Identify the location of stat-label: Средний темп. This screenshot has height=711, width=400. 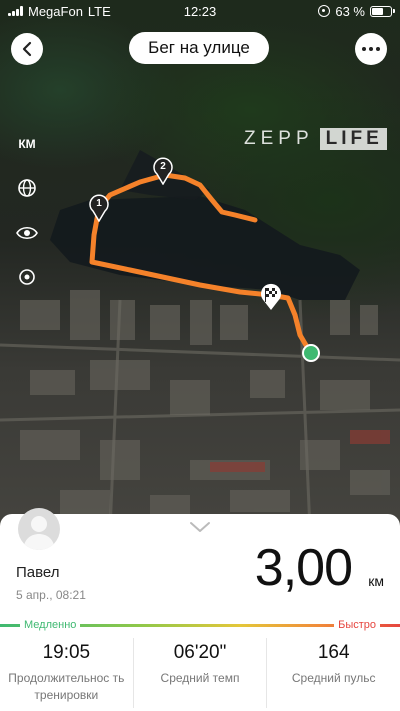
(200, 678).